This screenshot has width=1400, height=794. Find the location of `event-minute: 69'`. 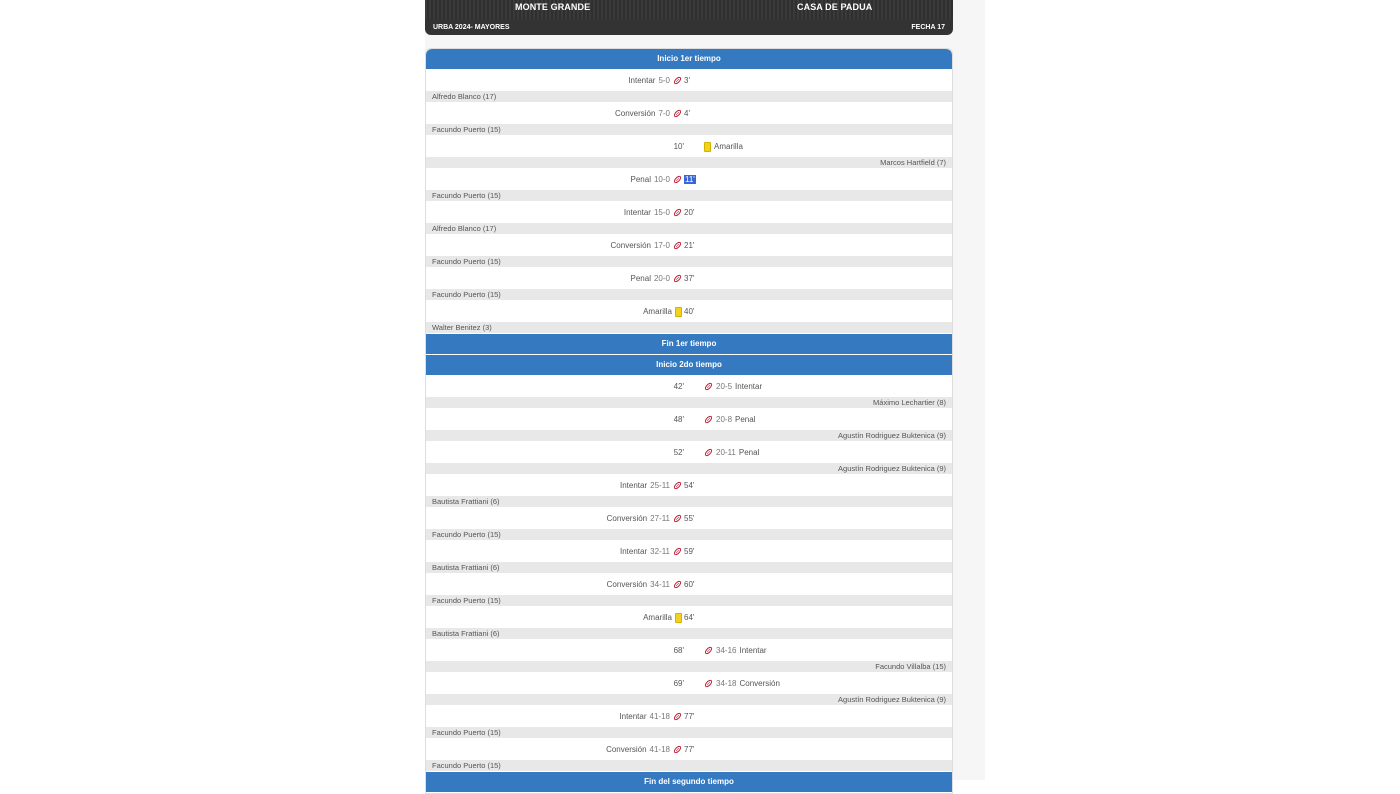

event-minute: 69' is located at coordinates (678, 683).